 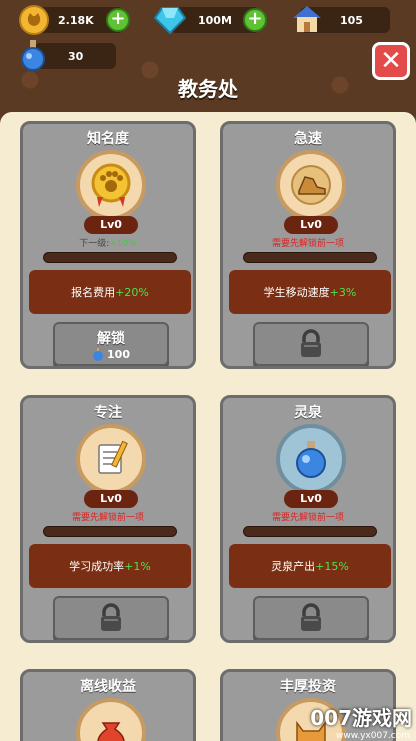 I want to click on upgrade-card-focus: 专注 Lv0 需要先解锁前一项 学习成功率 +1%, so click(x=108, y=519).